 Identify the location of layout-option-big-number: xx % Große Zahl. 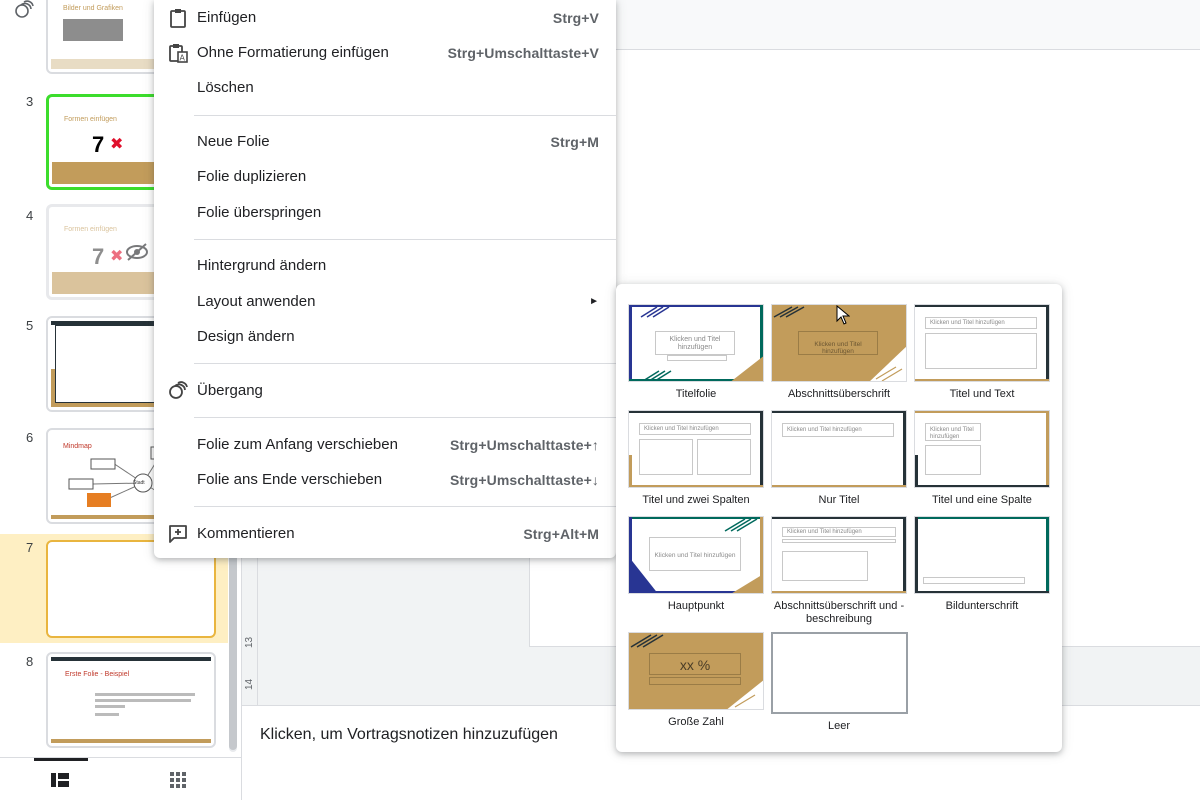
(696, 680).